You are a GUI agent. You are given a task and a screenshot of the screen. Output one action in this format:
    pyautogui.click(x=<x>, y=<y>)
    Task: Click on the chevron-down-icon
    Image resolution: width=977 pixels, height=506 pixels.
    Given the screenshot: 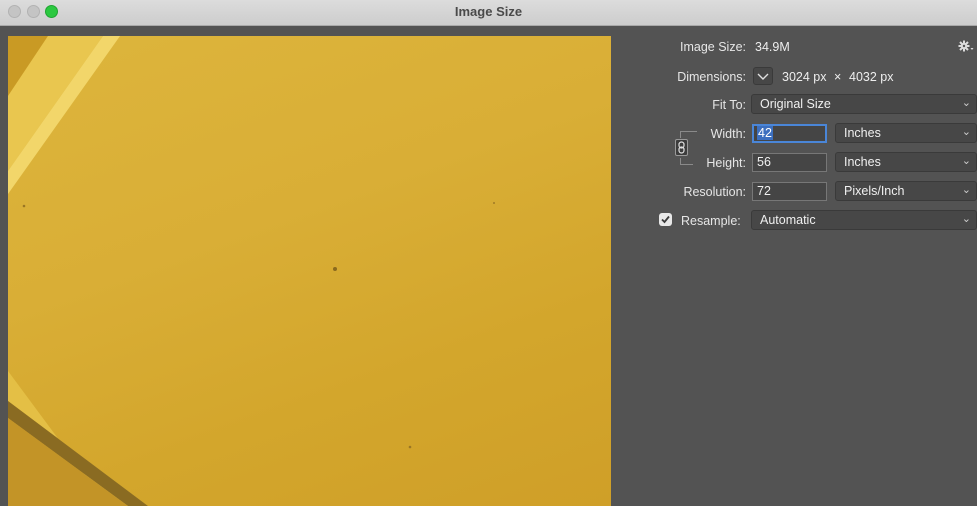 What is the action you would take?
    pyautogui.click(x=763, y=76)
    